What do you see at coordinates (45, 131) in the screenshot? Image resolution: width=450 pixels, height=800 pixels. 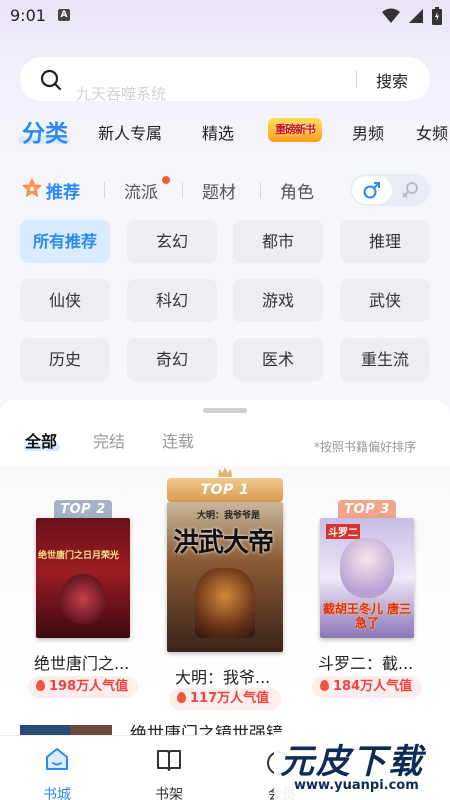 I see `tab-classify: 分类` at bounding box center [45, 131].